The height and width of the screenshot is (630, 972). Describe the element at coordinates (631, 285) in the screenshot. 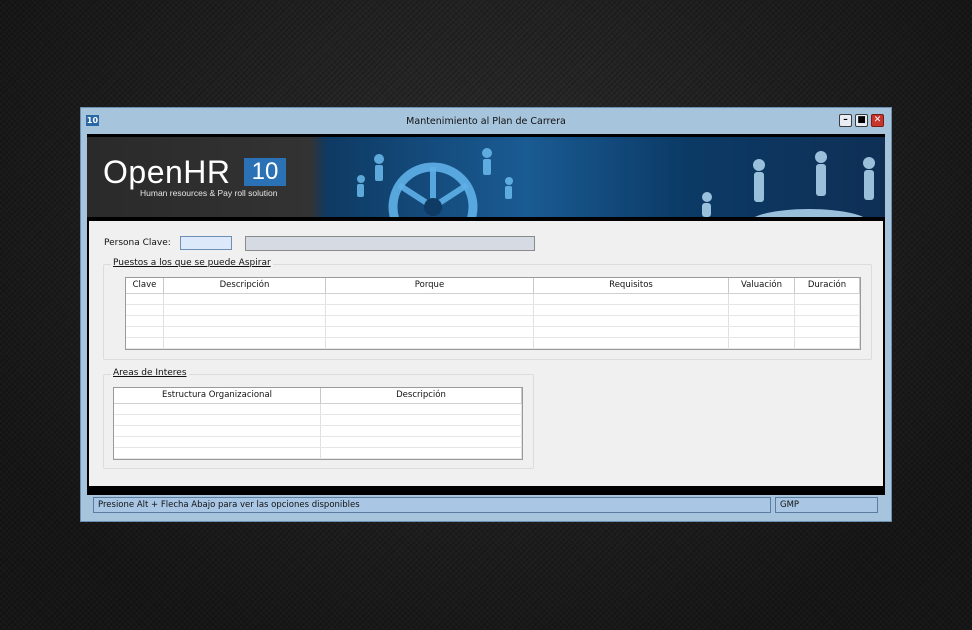

I see `column-header-requisitos: Requisitos` at that location.